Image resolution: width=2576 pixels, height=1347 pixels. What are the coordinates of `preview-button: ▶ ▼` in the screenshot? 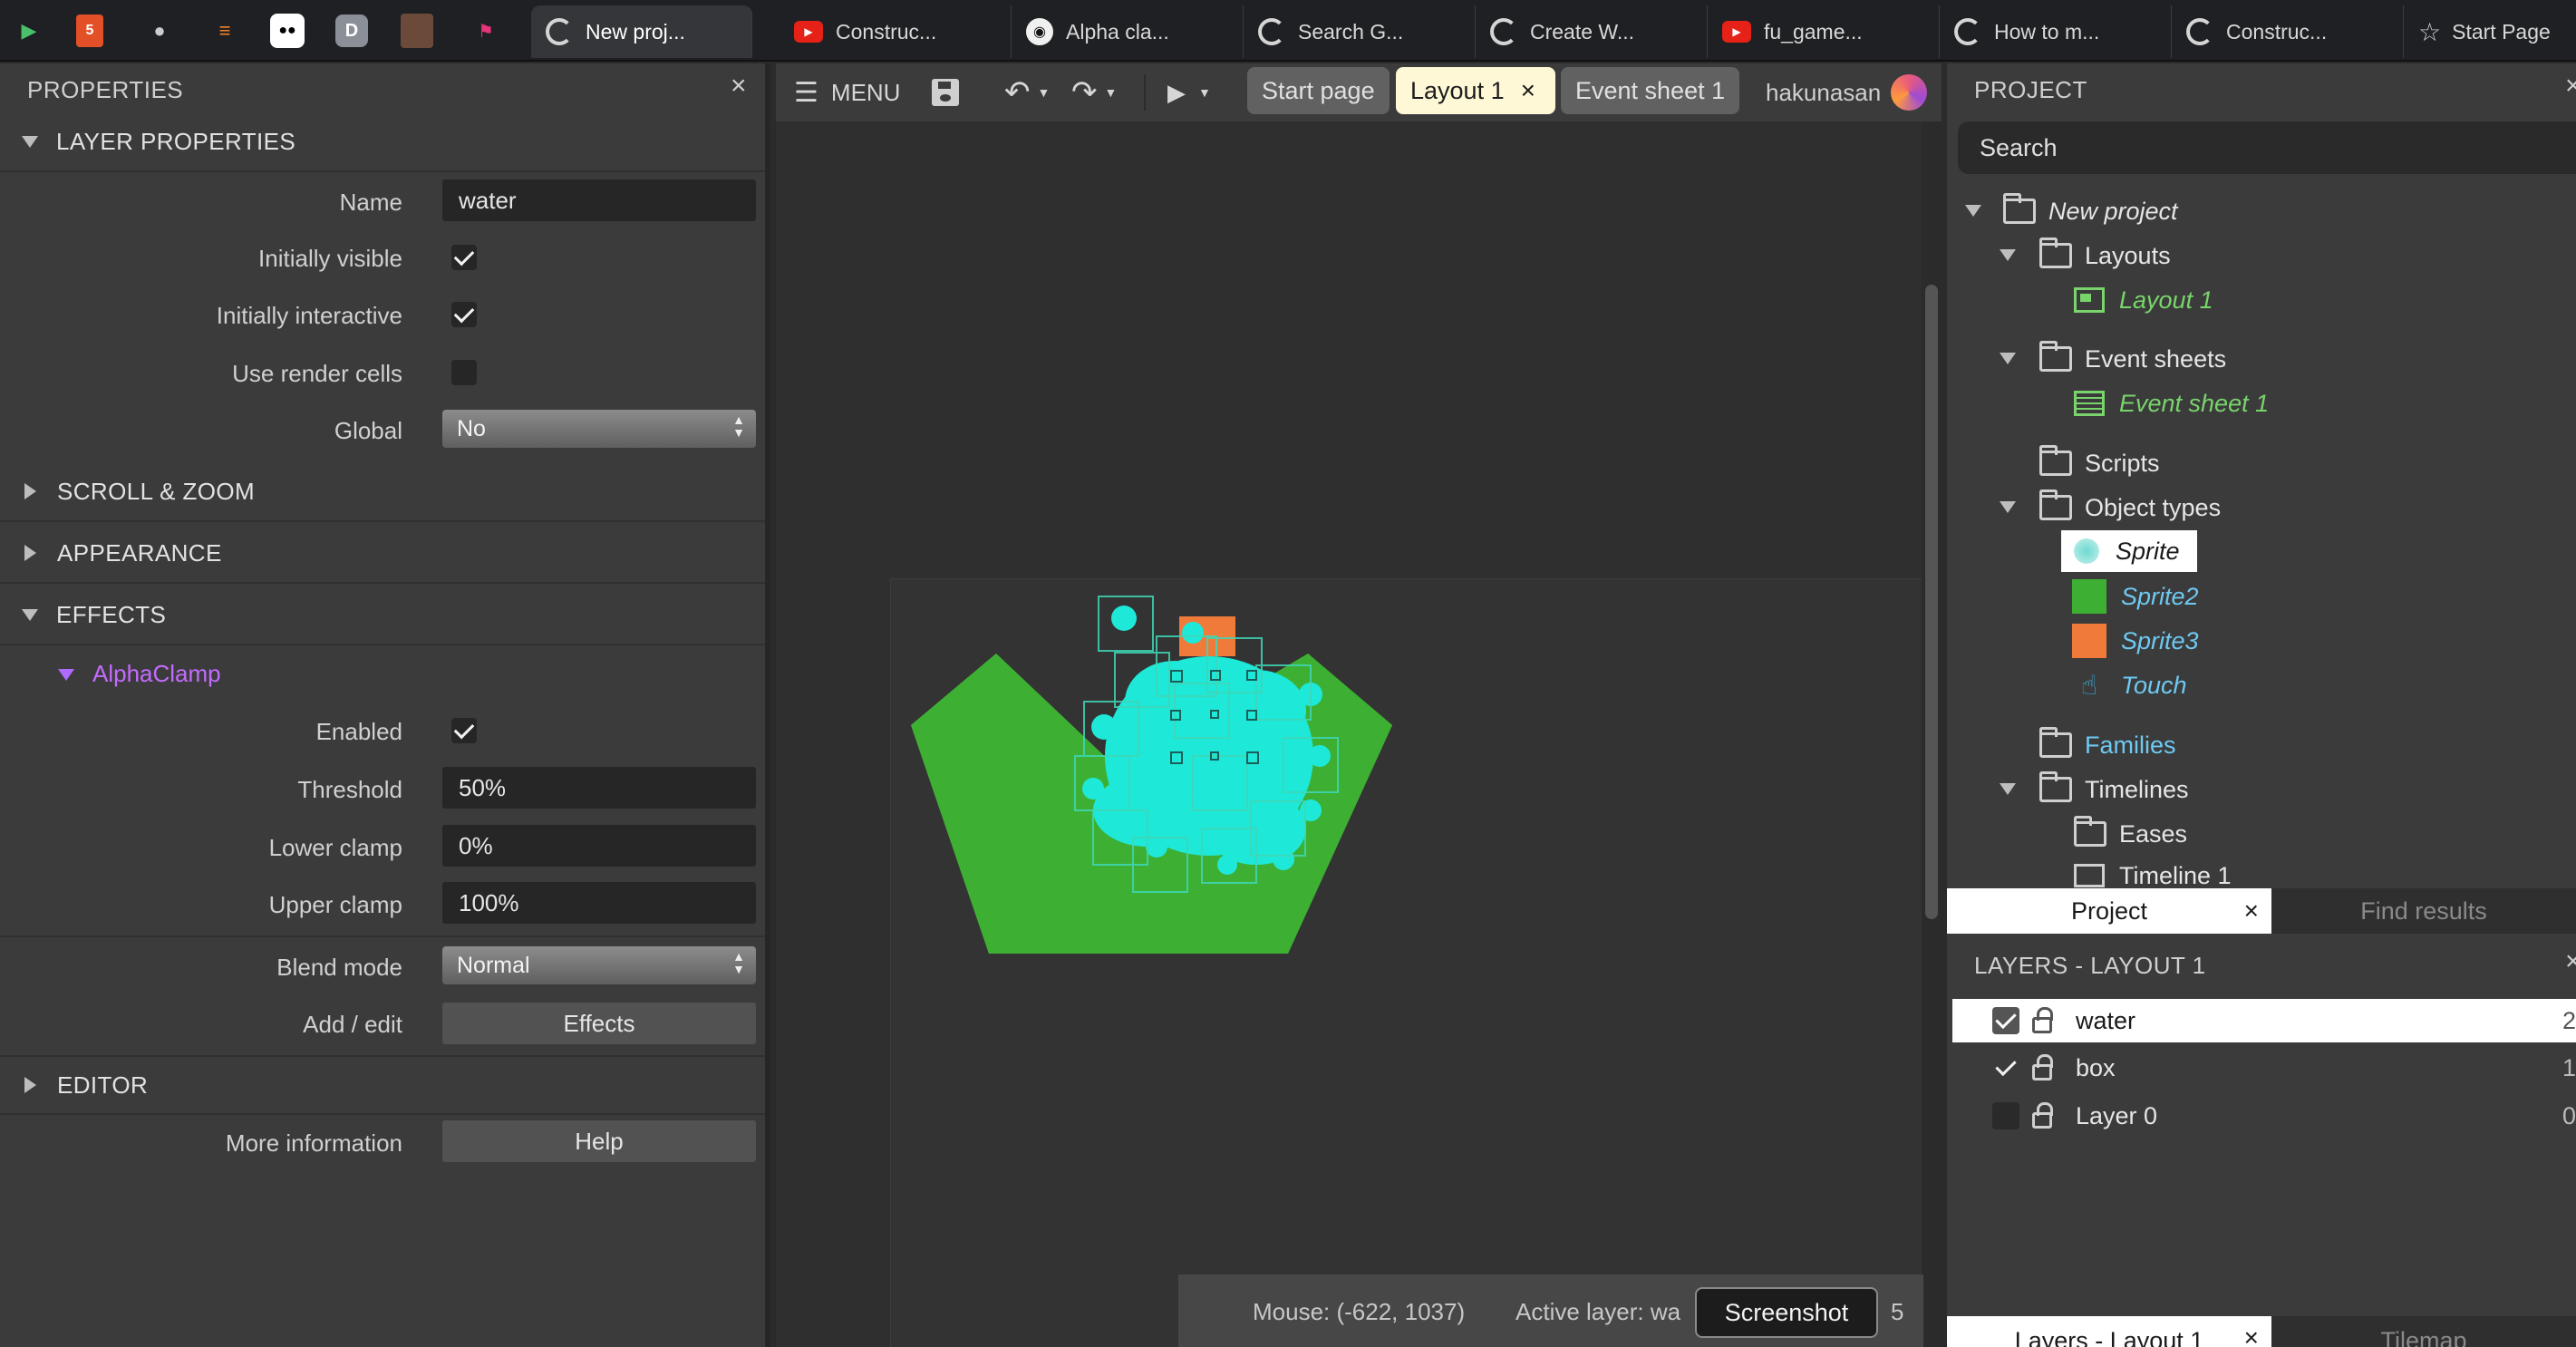 It's located at (1189, 92).